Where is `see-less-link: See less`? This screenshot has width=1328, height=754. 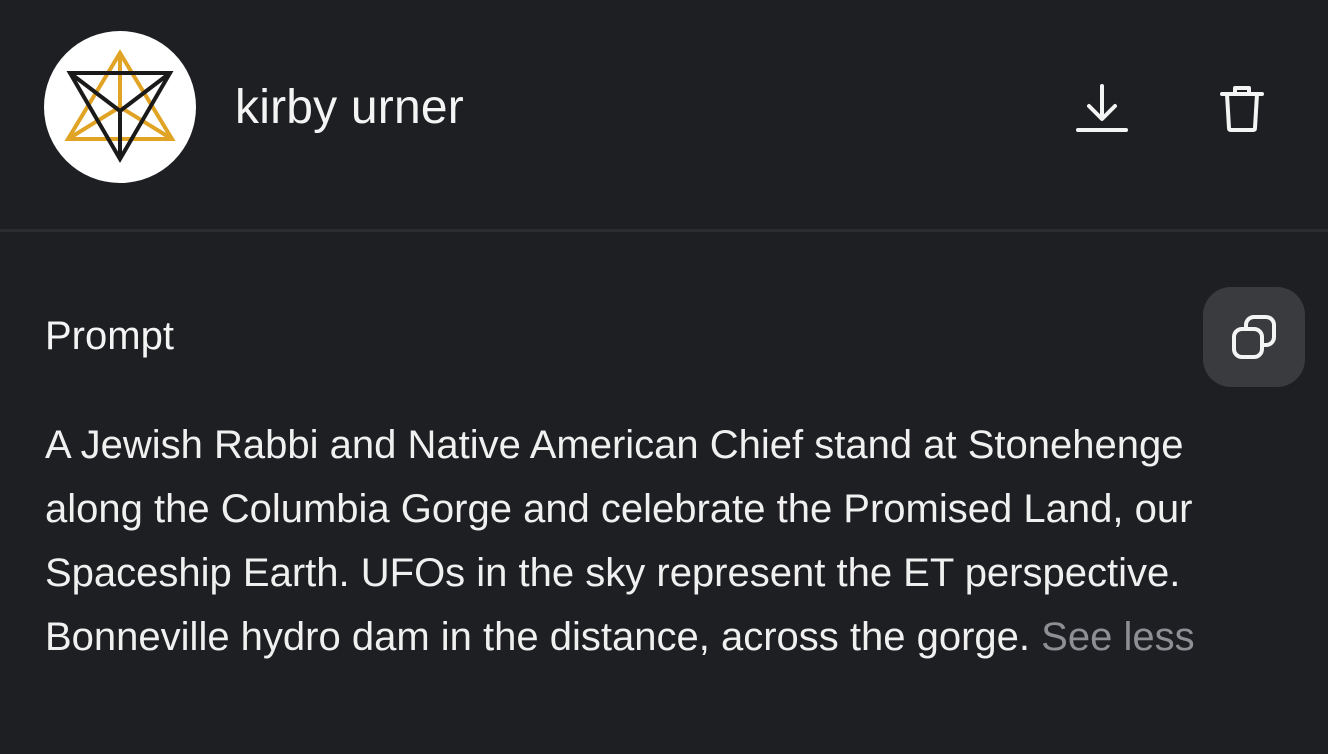 see-less-link: See less is located at coordinates (1117, 637).